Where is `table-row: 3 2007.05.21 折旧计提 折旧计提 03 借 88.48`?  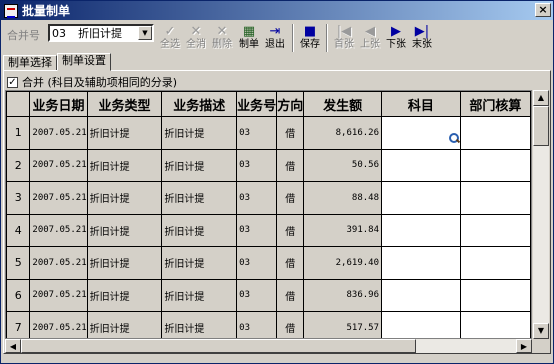
table-row: 3 2007.05.21 折旧计提 折旧计提 03 借 88.48 is located at coordinates (268, 198).